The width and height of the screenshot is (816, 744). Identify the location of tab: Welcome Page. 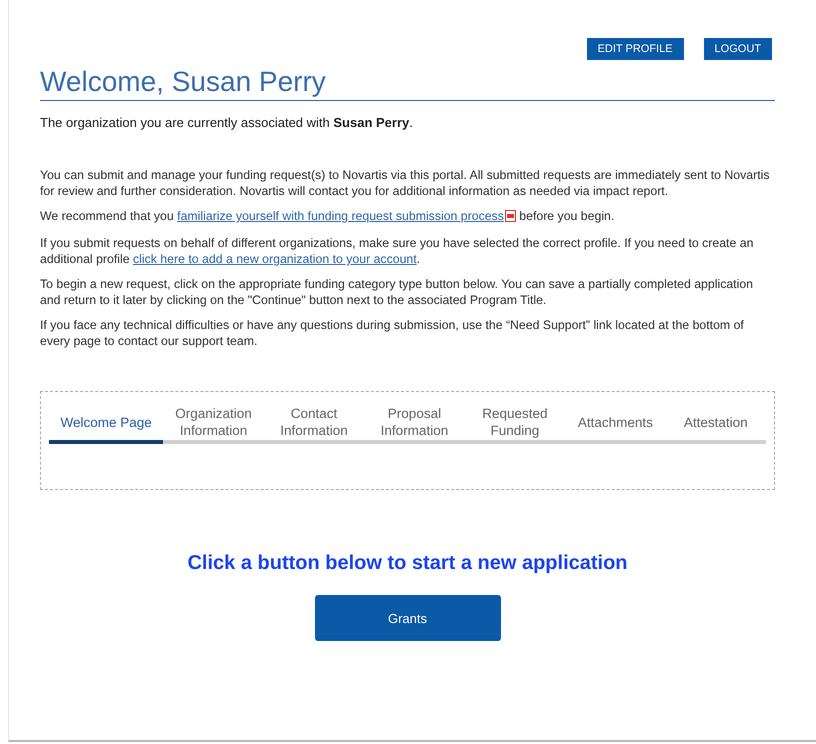
(106, 424).